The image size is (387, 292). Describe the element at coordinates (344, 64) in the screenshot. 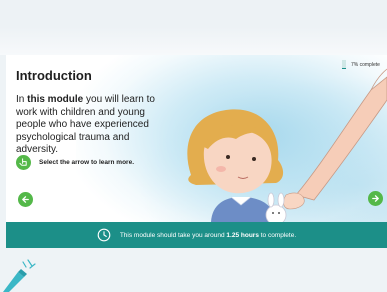

I see `progress-track` at that location.